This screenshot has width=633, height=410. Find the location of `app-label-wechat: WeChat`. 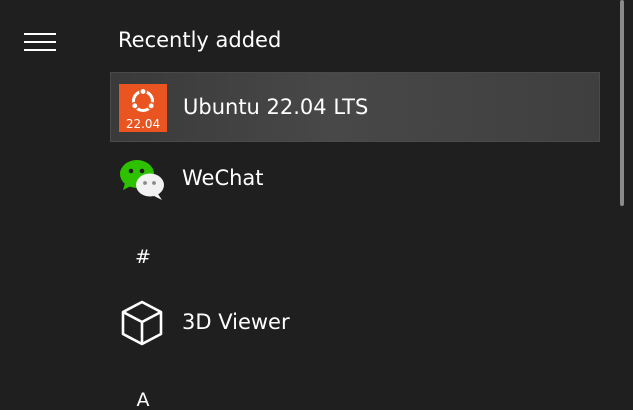

app-label-wechat: WeChat is located at coordinates (223, 178).